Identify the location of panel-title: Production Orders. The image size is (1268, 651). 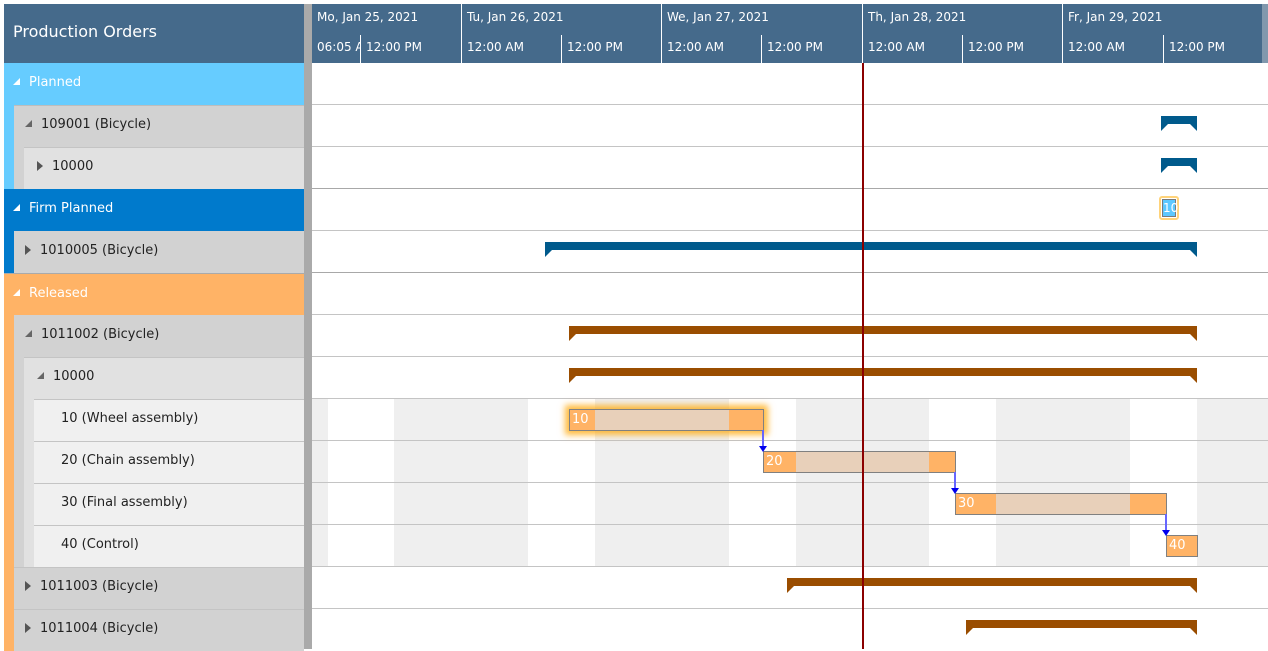
(154, 33).